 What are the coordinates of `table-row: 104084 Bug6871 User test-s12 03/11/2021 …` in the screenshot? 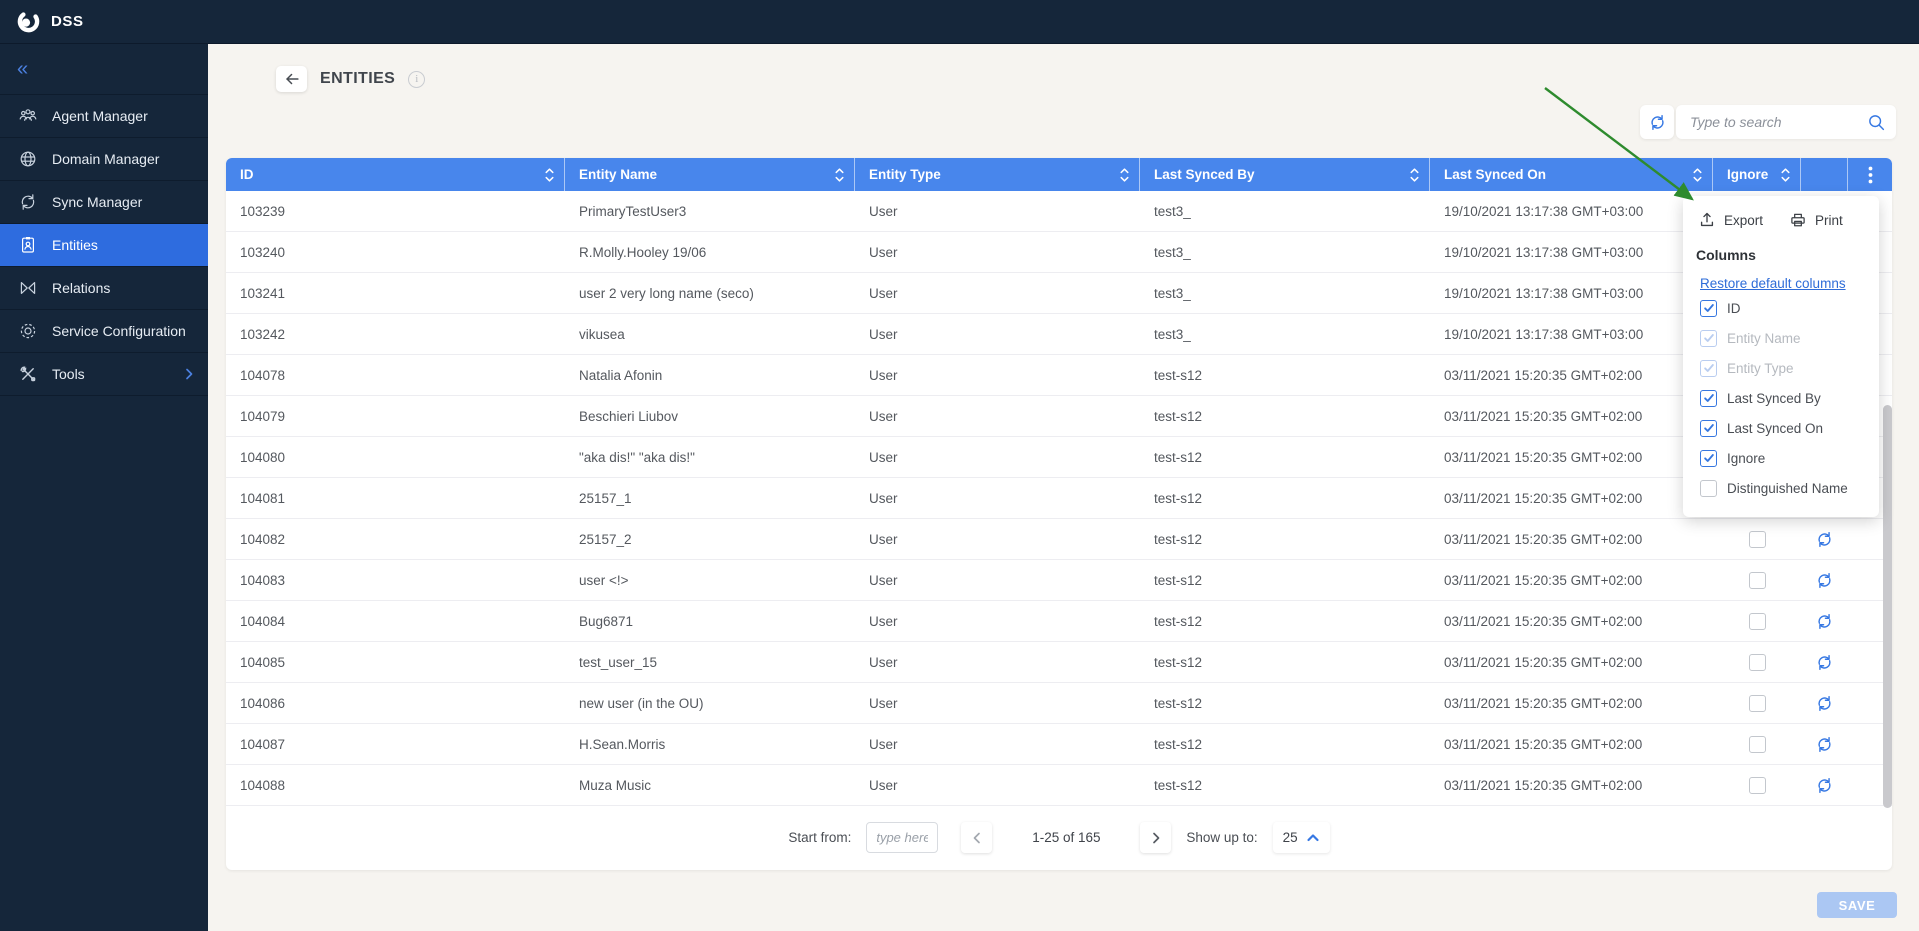 It's located at (1059, 621).